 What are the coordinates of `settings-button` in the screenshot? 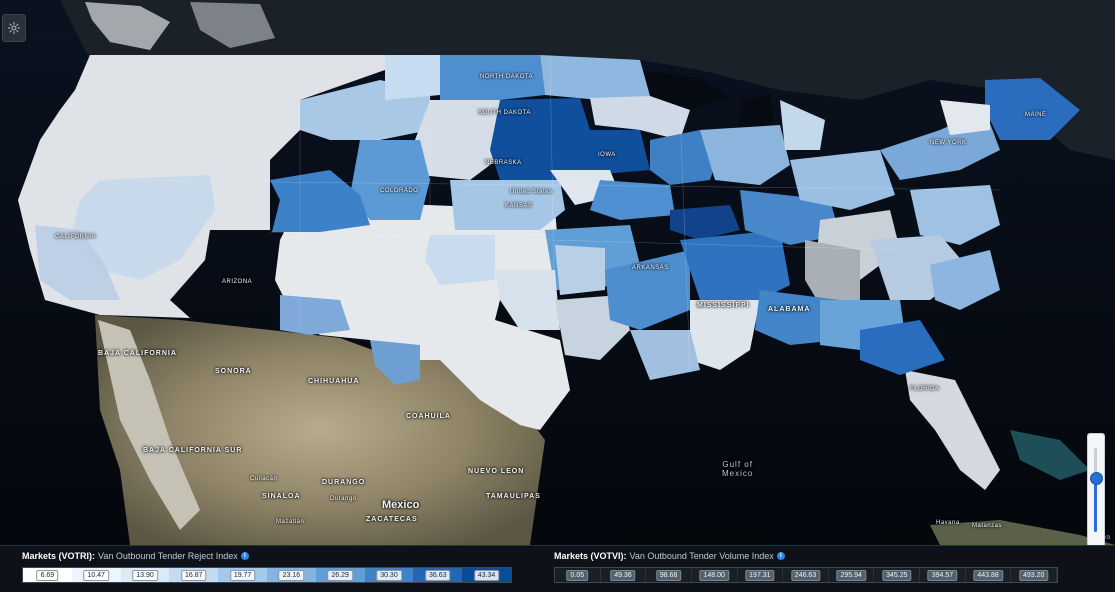 It's located at (14, 28).